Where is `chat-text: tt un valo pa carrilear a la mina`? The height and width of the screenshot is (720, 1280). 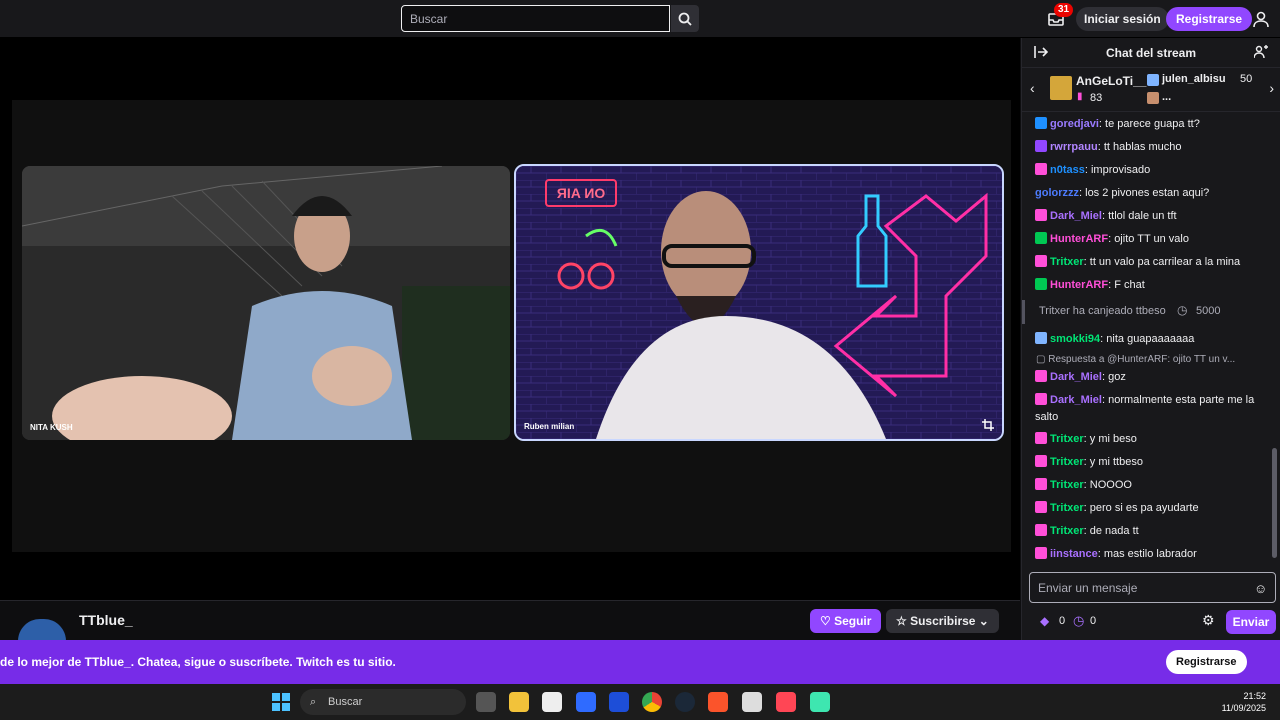 chat-text: tt un valo pa carrilear a la mina is located at coordinates (1165, 262).